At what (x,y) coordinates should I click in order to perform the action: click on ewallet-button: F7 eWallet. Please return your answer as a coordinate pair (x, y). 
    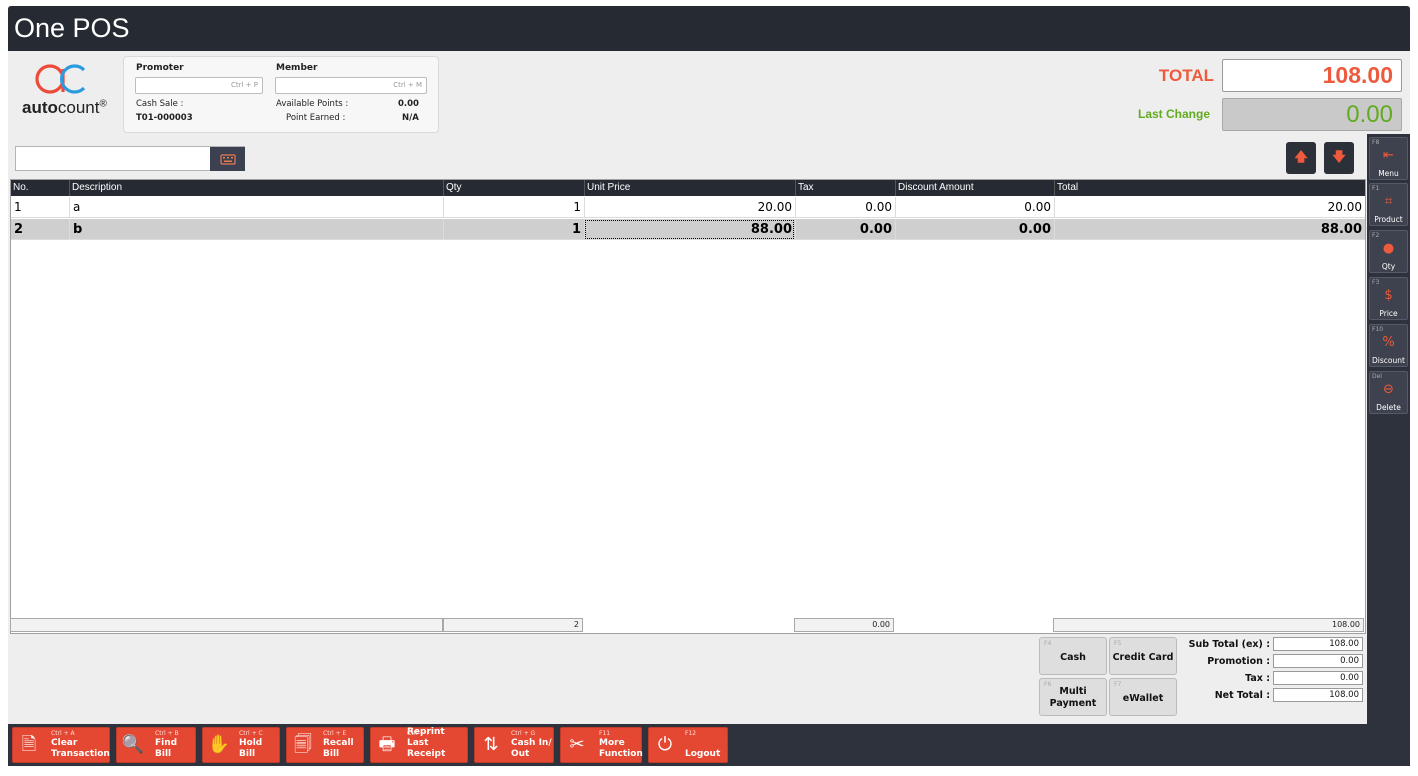
    Looking at the image, I should click on (1143, 697).